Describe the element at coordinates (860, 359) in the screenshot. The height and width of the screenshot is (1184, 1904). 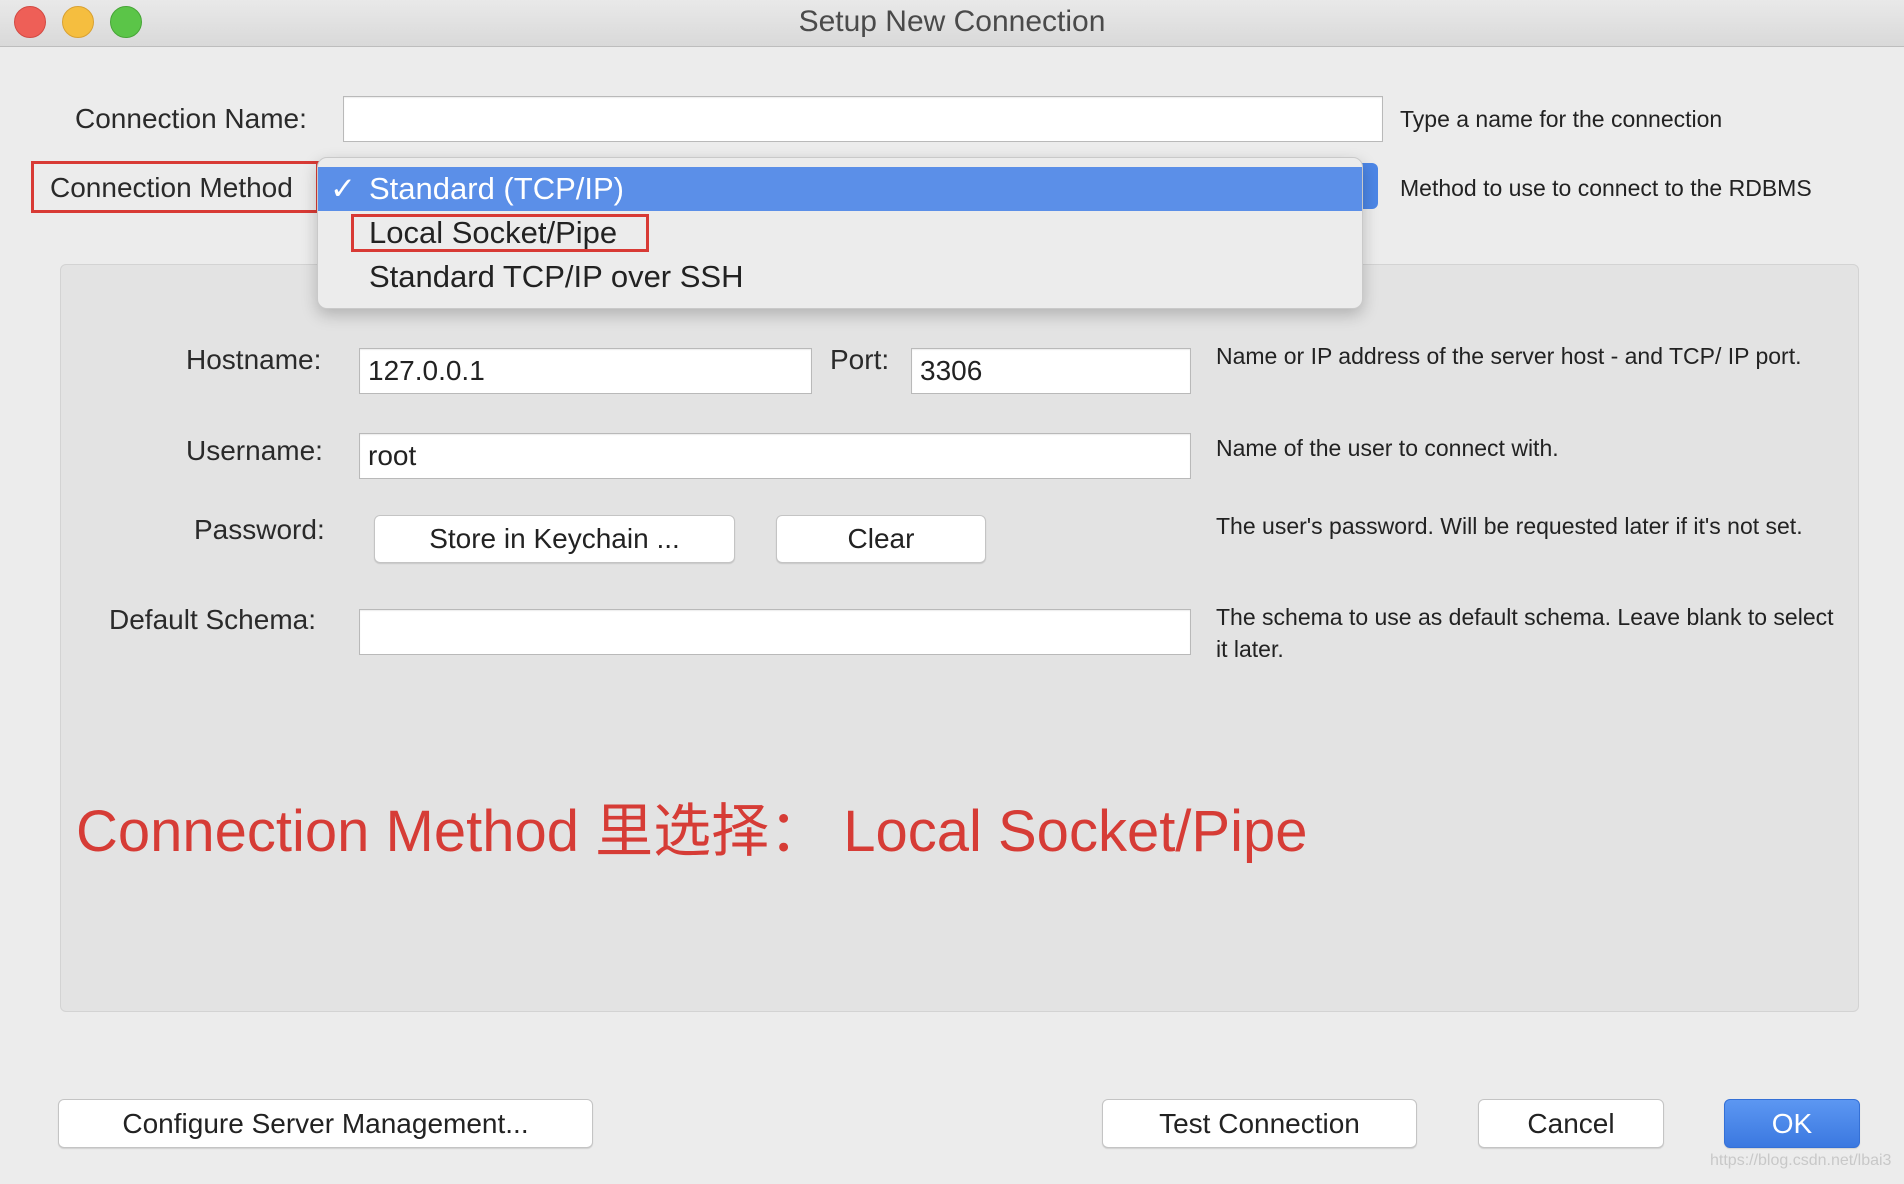
I see `port-label: Port:` at that location.